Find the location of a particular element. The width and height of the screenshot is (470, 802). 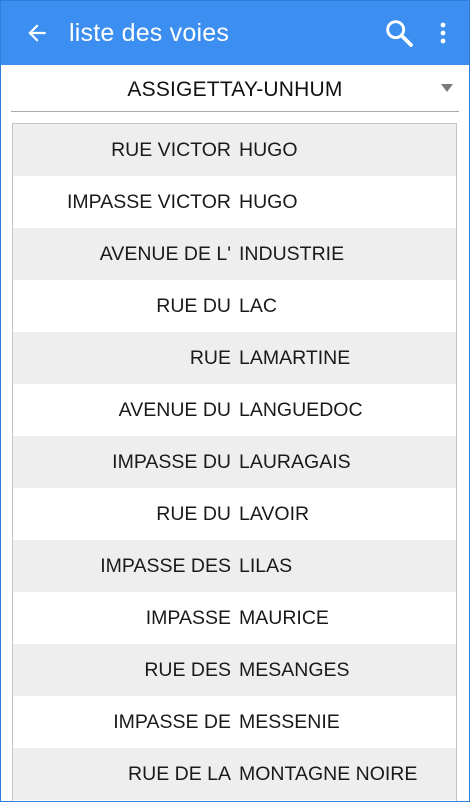

street-name-label: LAMARTINE is located at coordinates (295, 357).